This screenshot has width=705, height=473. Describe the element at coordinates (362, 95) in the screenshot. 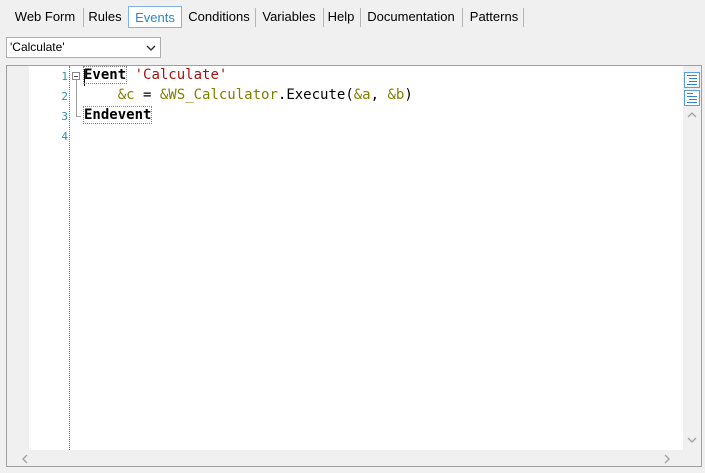

I see `variable-a: &a` at that location.